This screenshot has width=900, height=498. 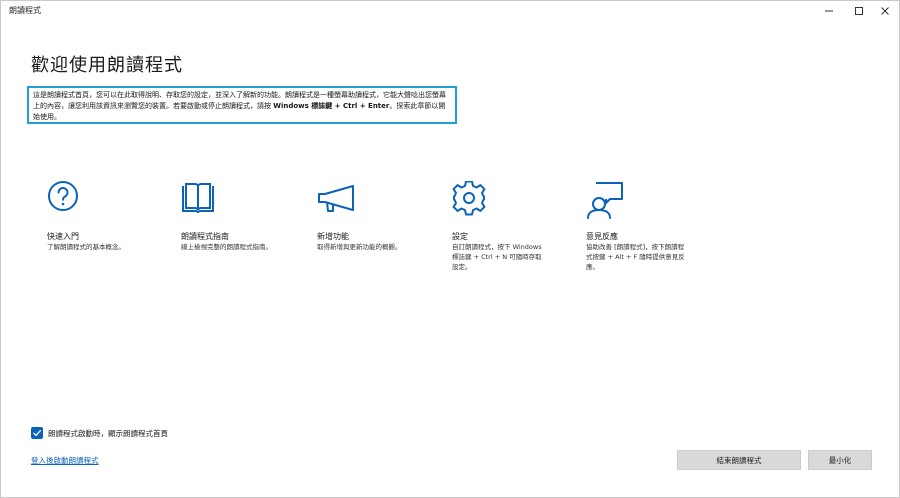 What do you see at coordinates (333, 236) in the screenshot?
I see `feature-name: 新增功能` at bounding box center [333, 236].